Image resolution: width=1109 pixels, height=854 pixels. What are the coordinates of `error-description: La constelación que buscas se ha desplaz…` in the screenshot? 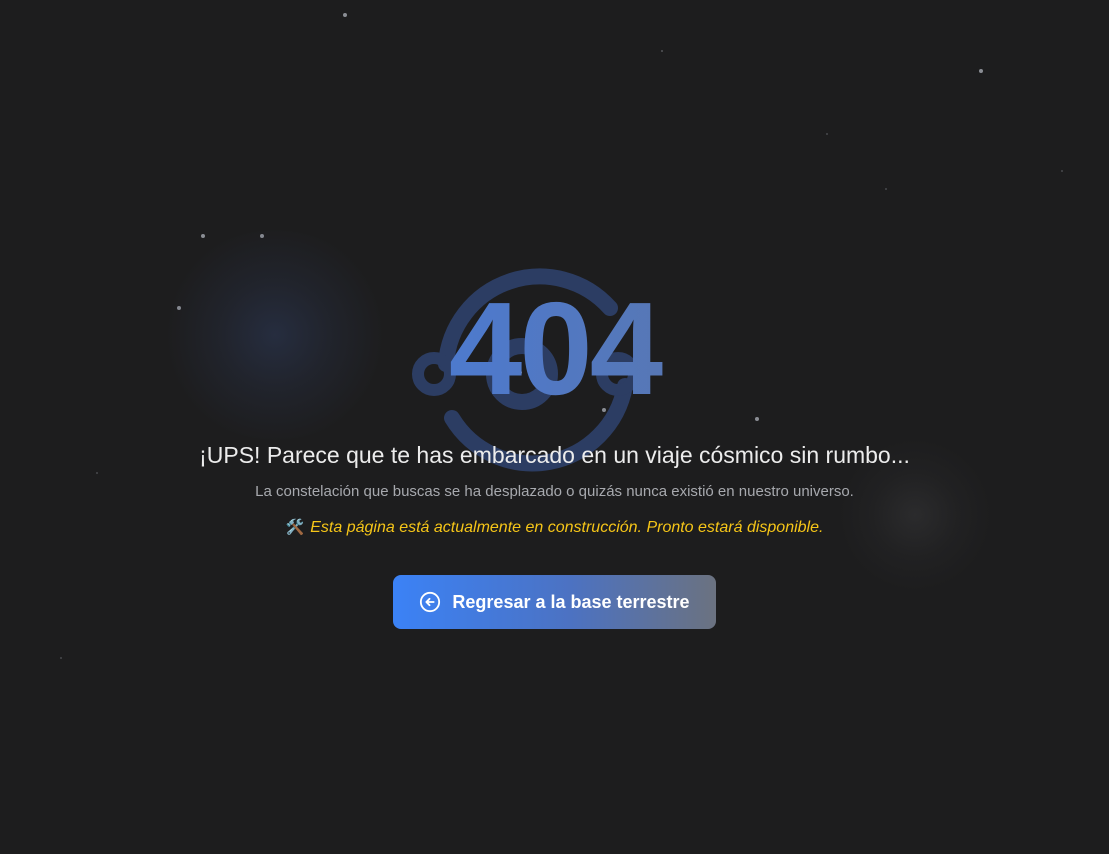 It's located at (554, 491).